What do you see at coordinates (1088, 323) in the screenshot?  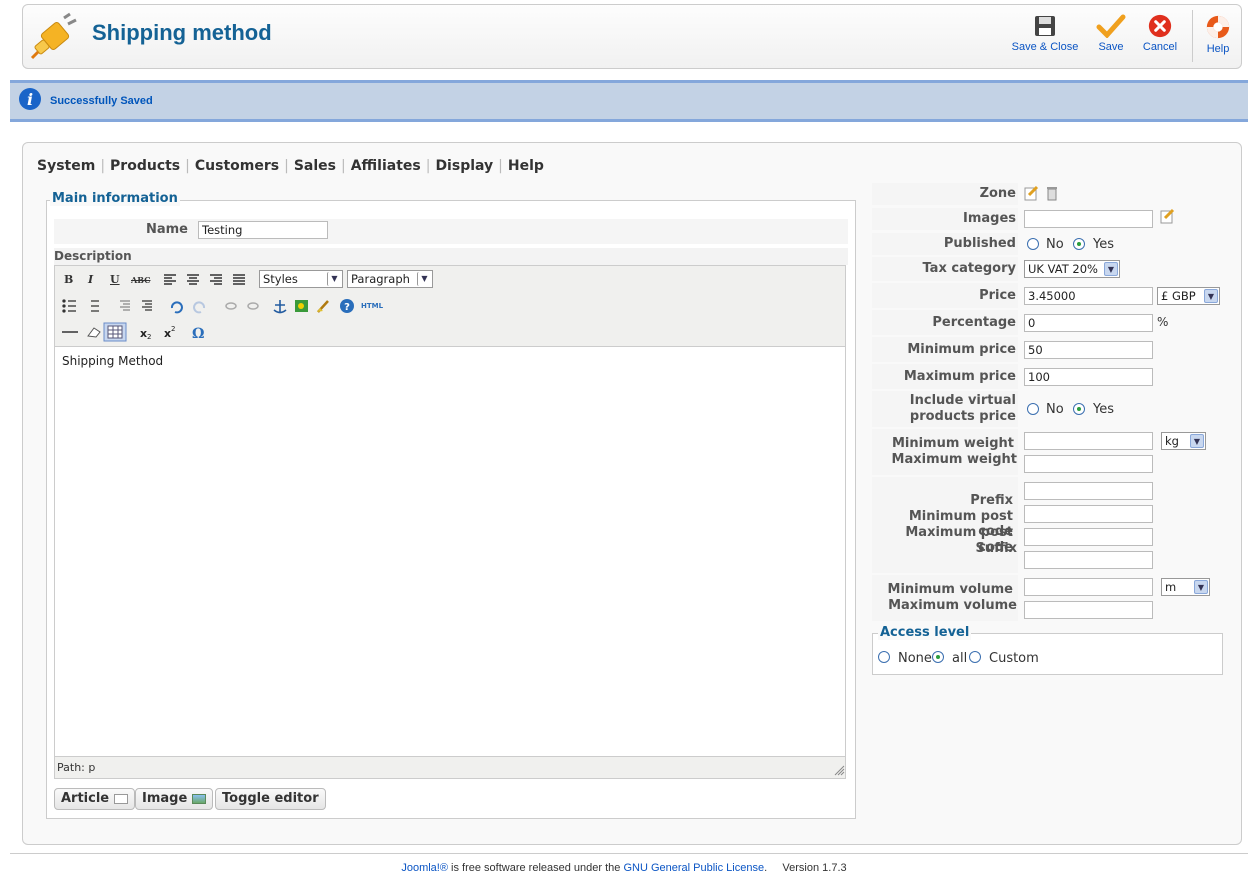 I see `percentage-input` at bounding box center [1088, 323].